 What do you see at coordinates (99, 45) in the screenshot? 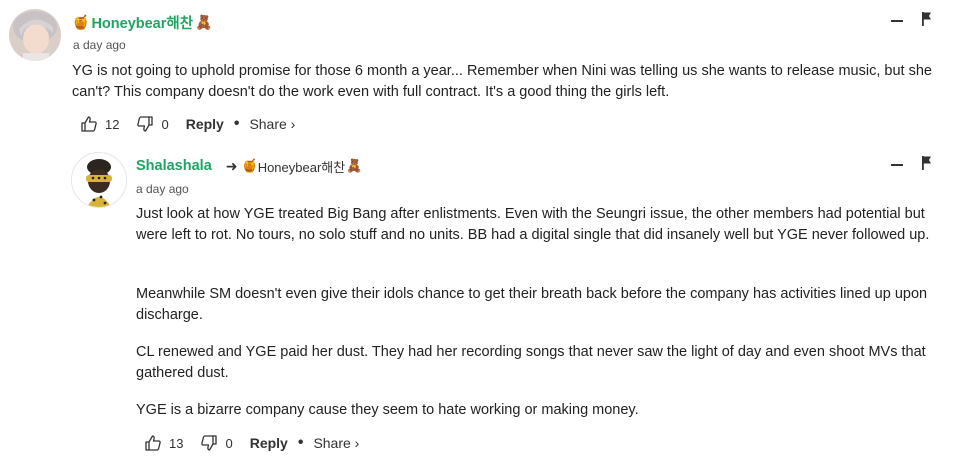
I see `comment-timestamp: a day ago` at bounding box center [99, 45].